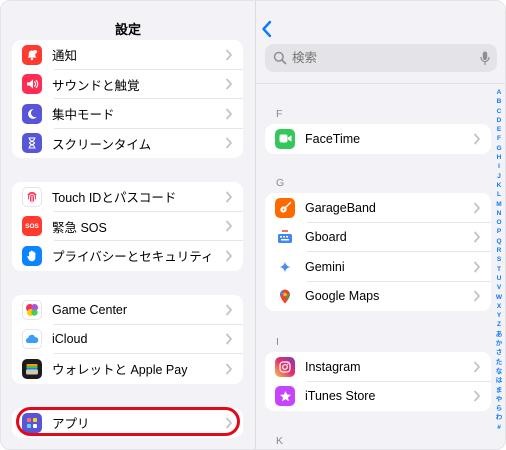  I want to click on index-letter: G, so click(498, 148).